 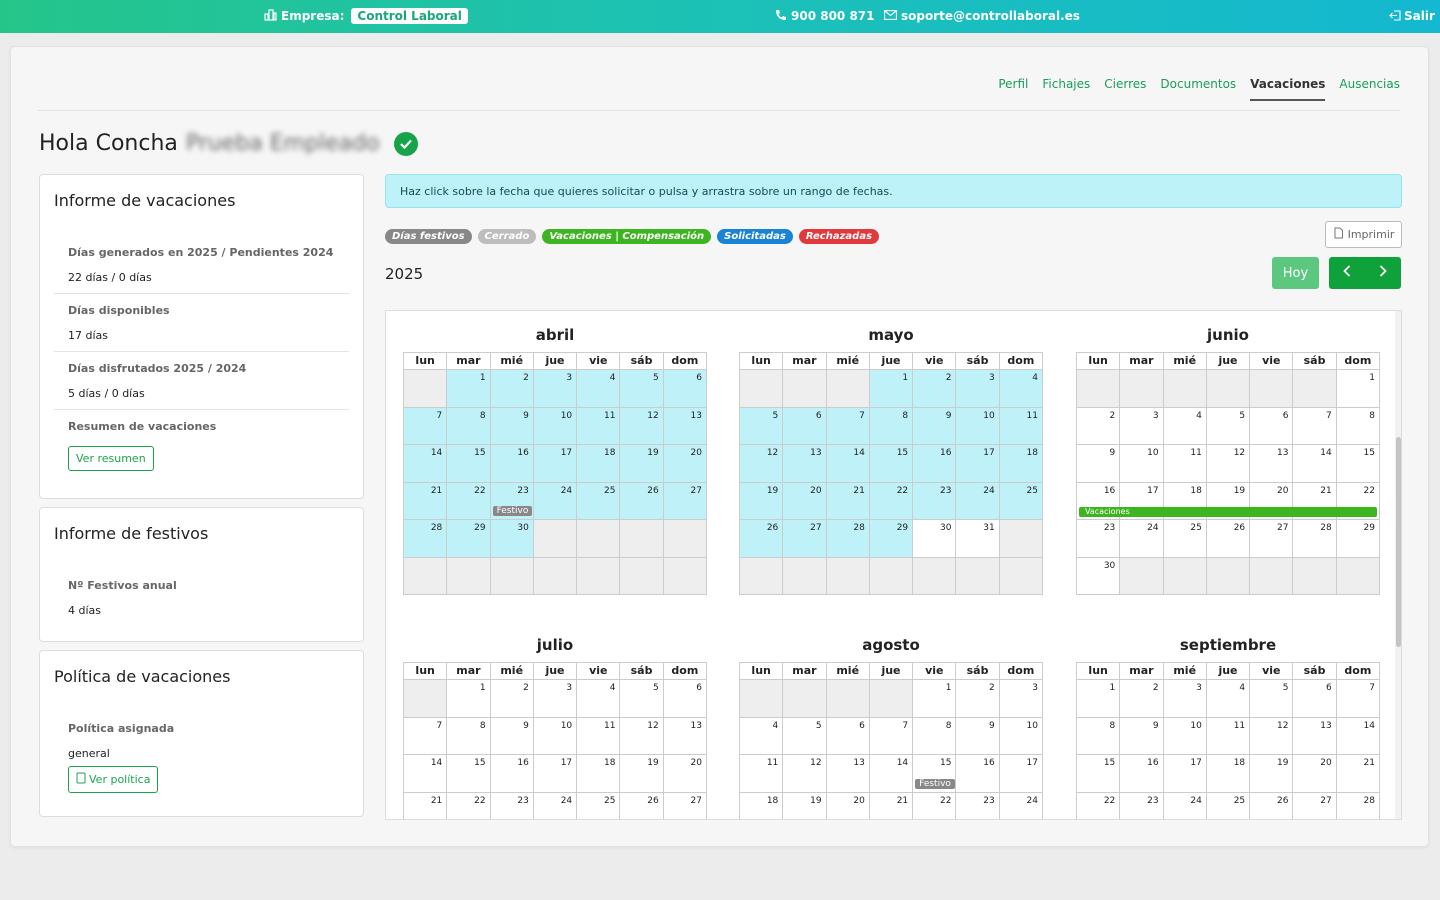 I want to click on day-cell: 8, so click(x=1099, y=736).